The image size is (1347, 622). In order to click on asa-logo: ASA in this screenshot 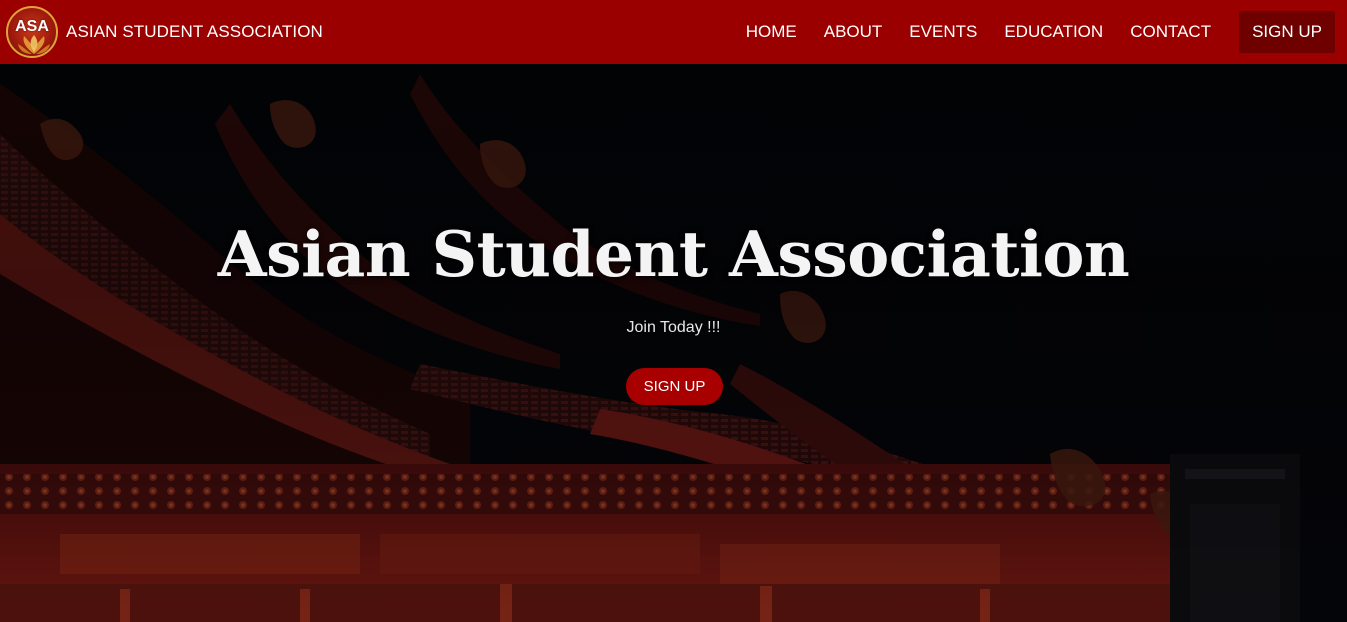, I will do `click(32, 32)`.